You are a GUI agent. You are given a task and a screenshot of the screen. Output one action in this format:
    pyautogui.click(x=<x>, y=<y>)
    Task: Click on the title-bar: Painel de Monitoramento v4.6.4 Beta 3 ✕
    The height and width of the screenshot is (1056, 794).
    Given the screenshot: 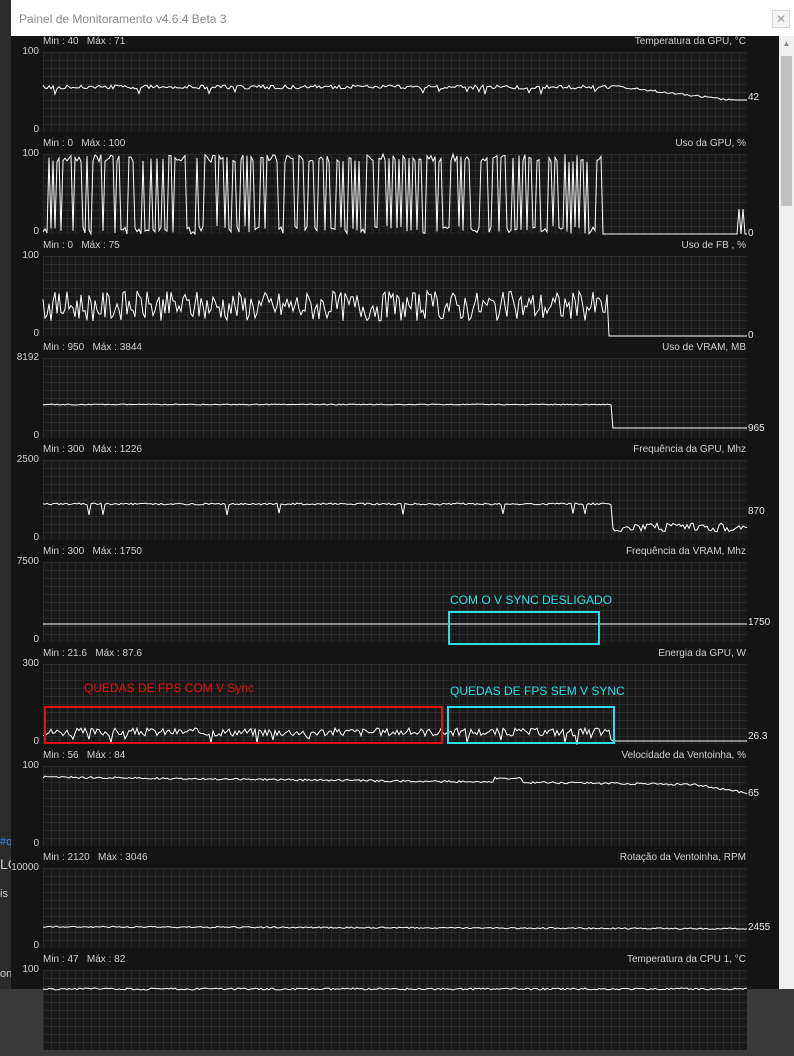 What is the action you would take?
    pyautogui.click(x=402, y=18)
    